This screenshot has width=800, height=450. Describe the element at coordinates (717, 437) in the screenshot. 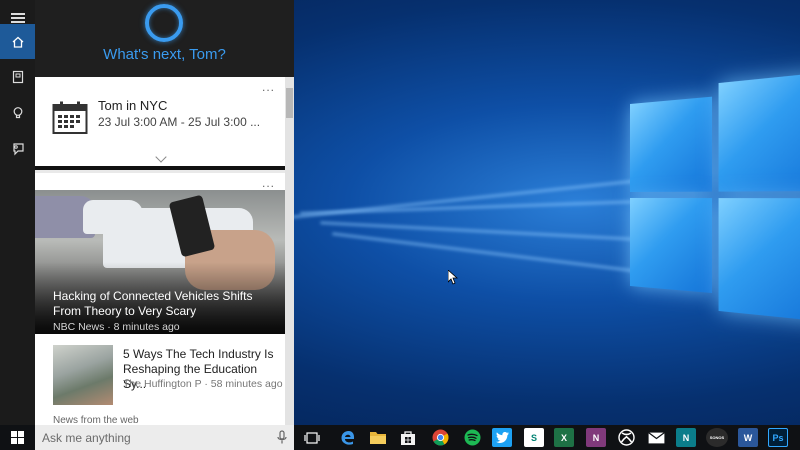

I see `sonos-icon: SONOS` at that location.